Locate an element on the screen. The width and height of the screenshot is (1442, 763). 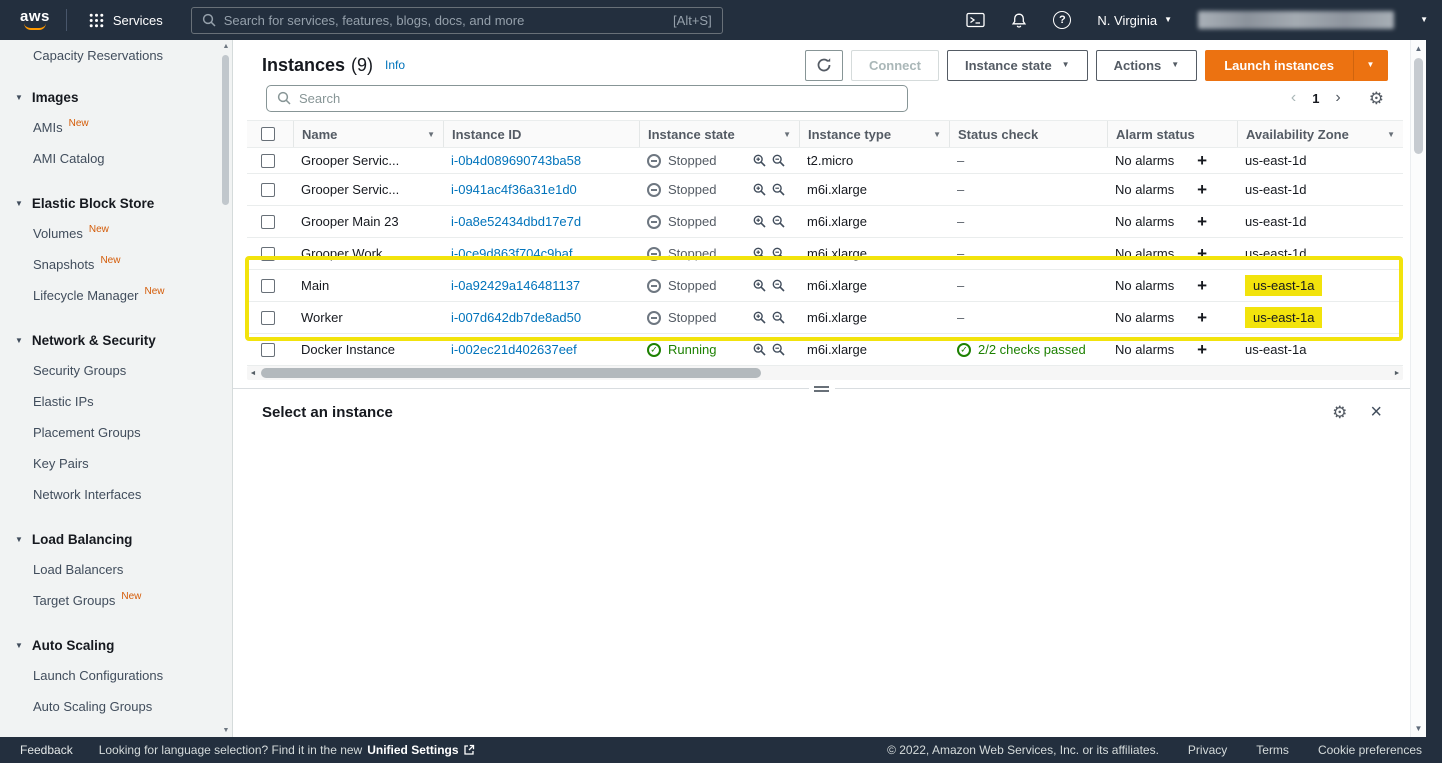
sidebar-item-load-balancers: Load Balancers is located at coordinates (116, 569).